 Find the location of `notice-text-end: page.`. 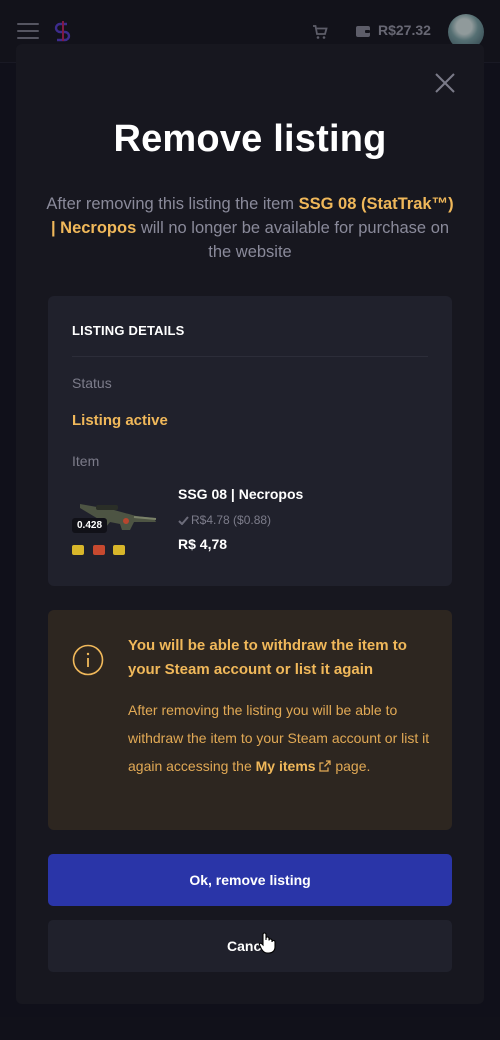

notice-text-end: page. is located at coordinates (351, 766).